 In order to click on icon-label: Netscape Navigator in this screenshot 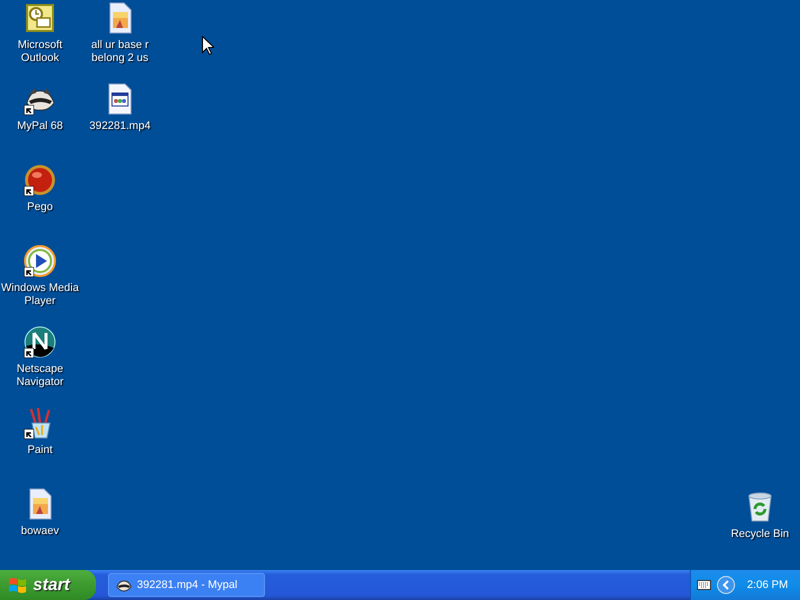, I will do `click(40, 376)`.